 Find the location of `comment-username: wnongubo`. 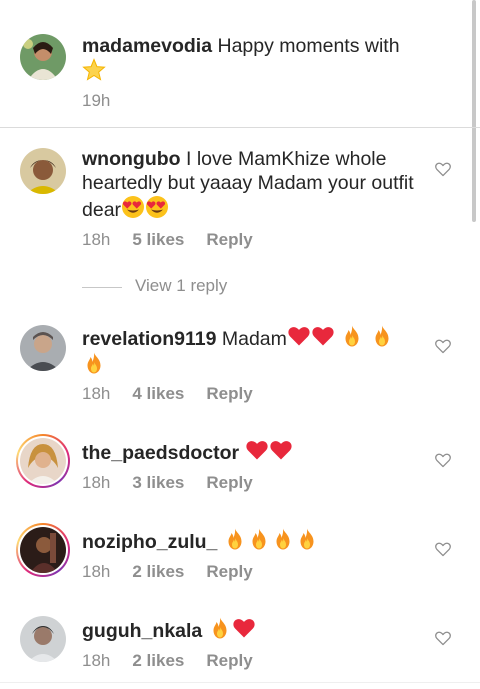

comment-username: wnongubo is located at coordinates (131, 159).